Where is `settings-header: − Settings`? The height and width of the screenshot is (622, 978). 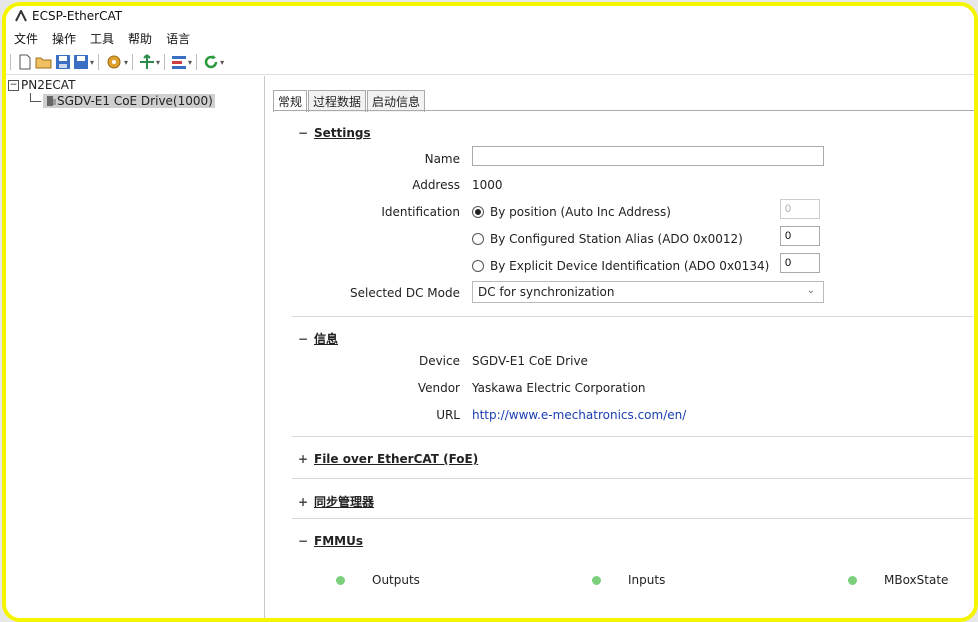 settings-header: − Settings is located at coordinates (334, 133).